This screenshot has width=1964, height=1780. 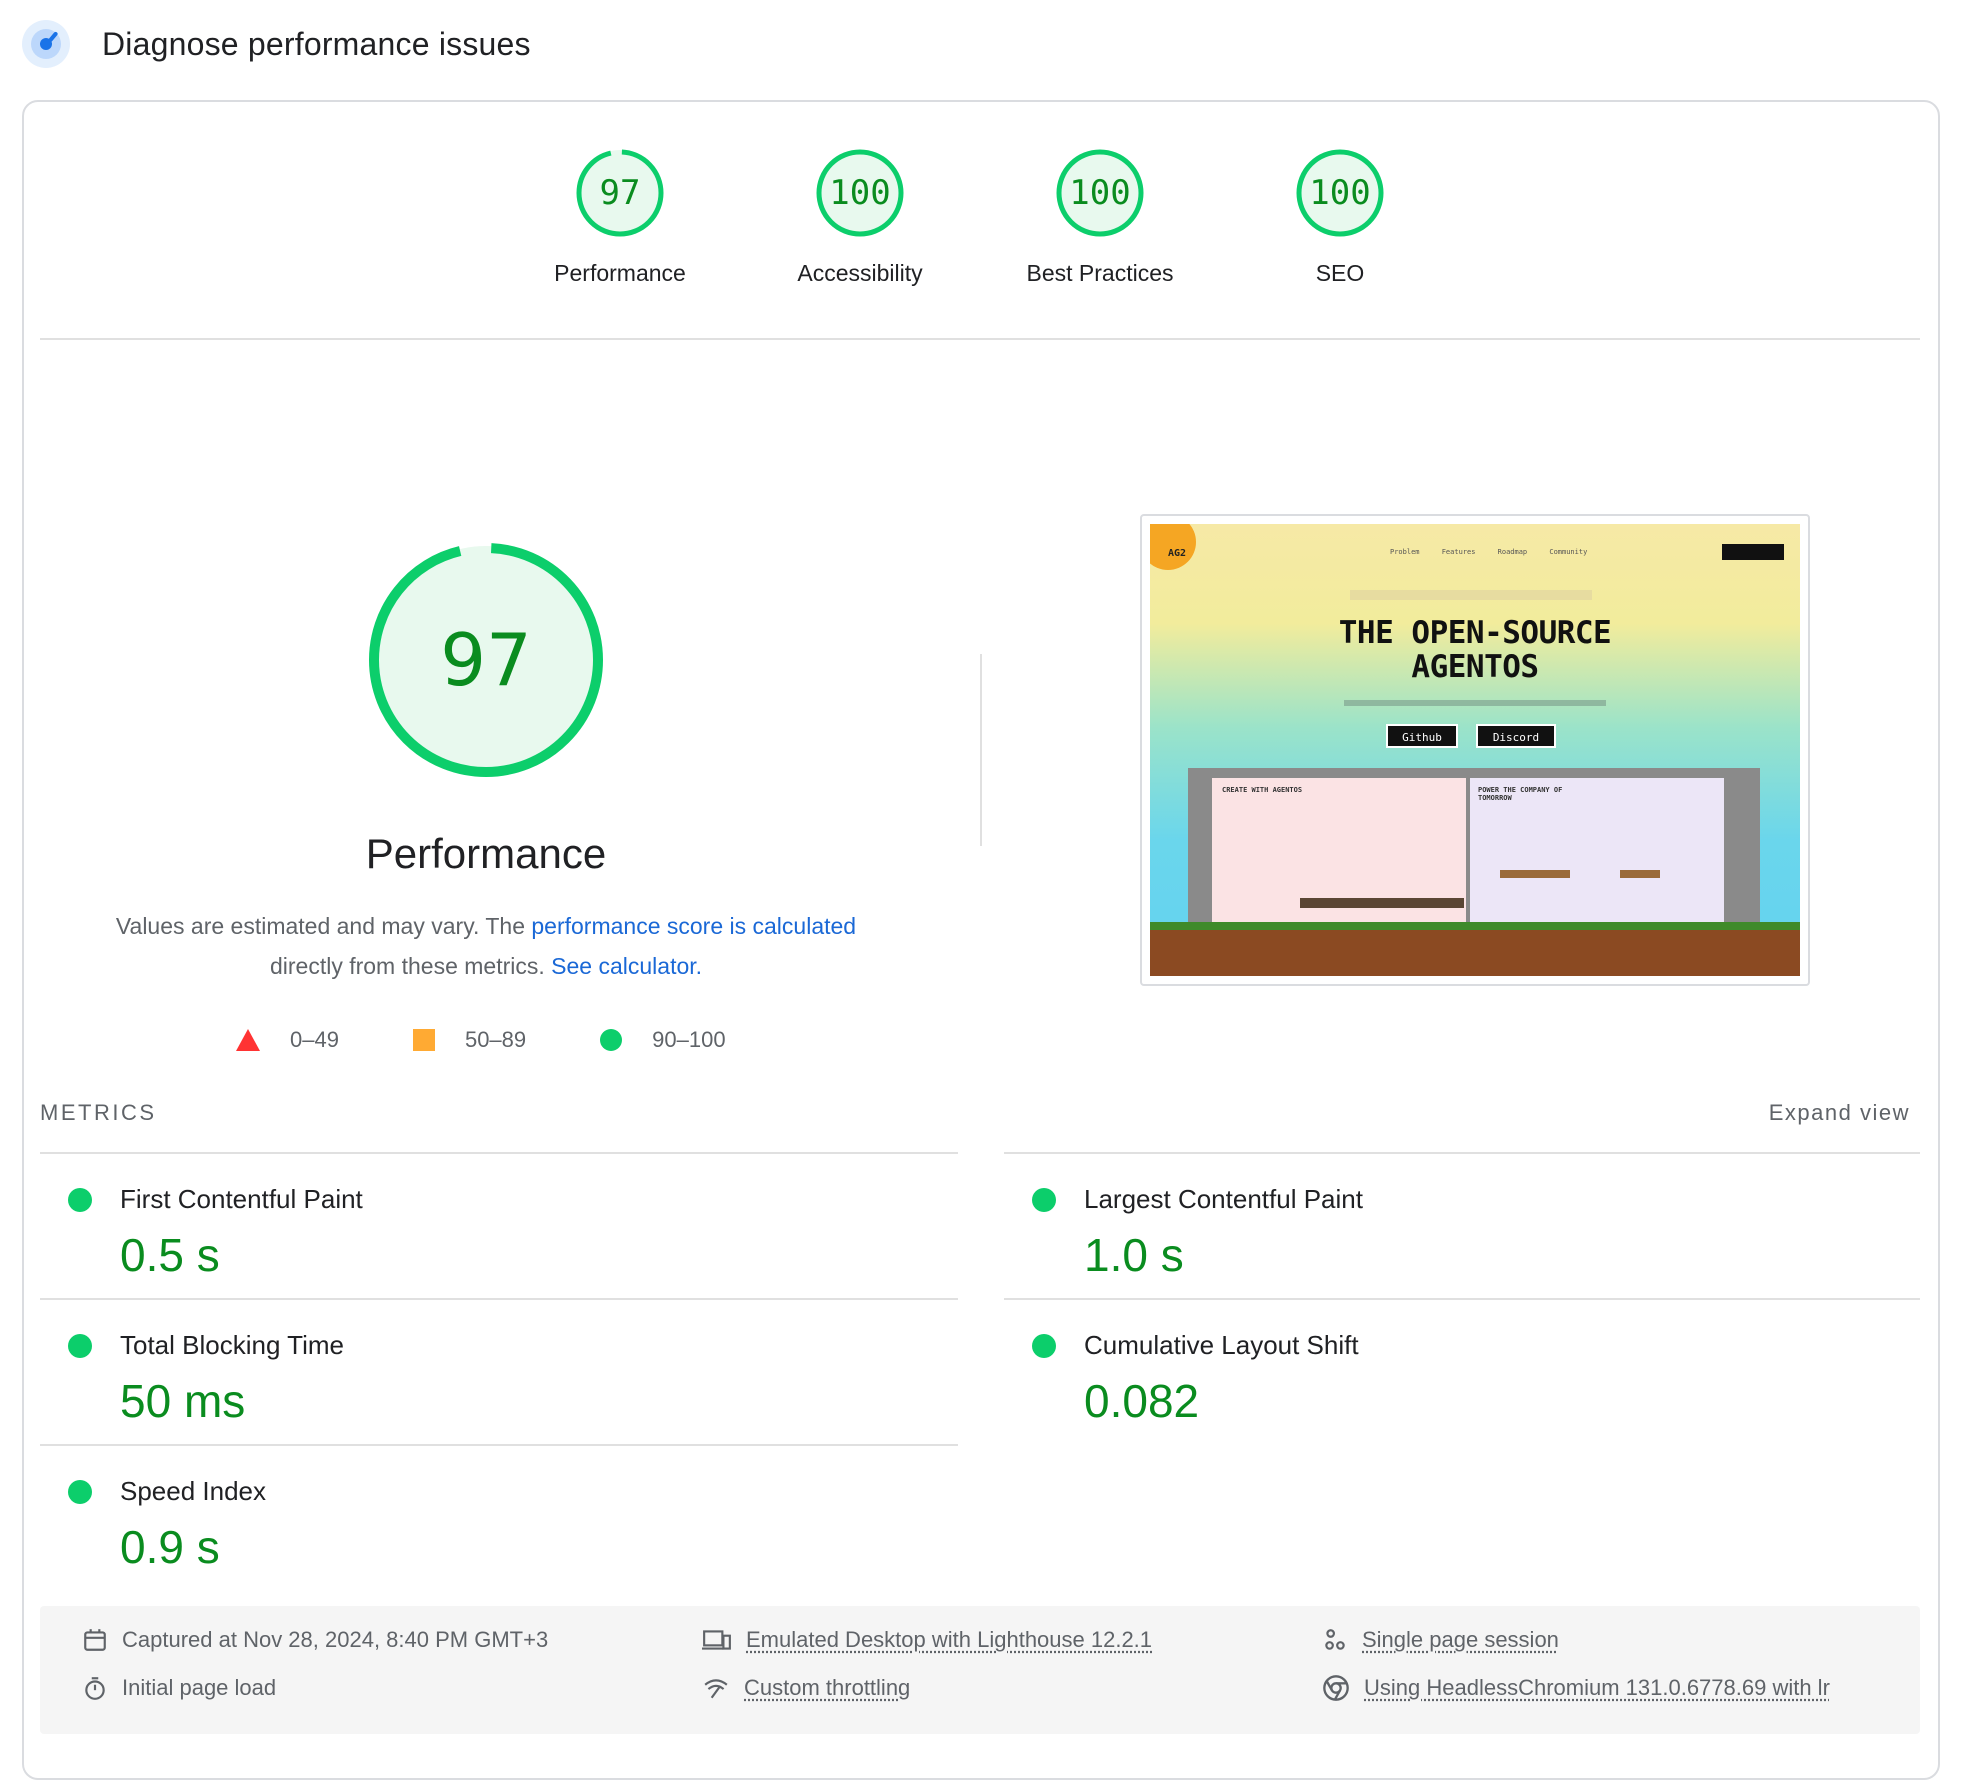 I want to click on site-nav: Problem Features Roadmap Community, so click(x=1489, y=552).